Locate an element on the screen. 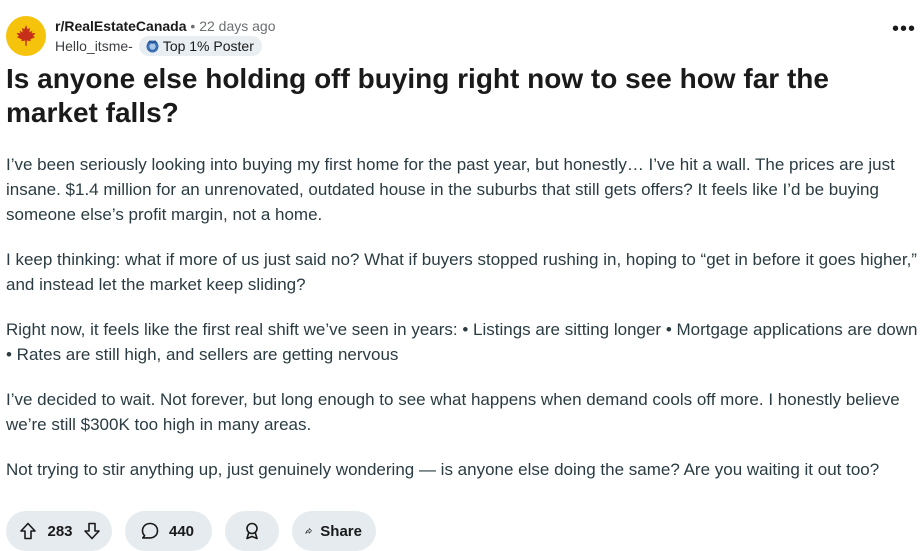  downvote-icon is located at coordinates (92, 531).